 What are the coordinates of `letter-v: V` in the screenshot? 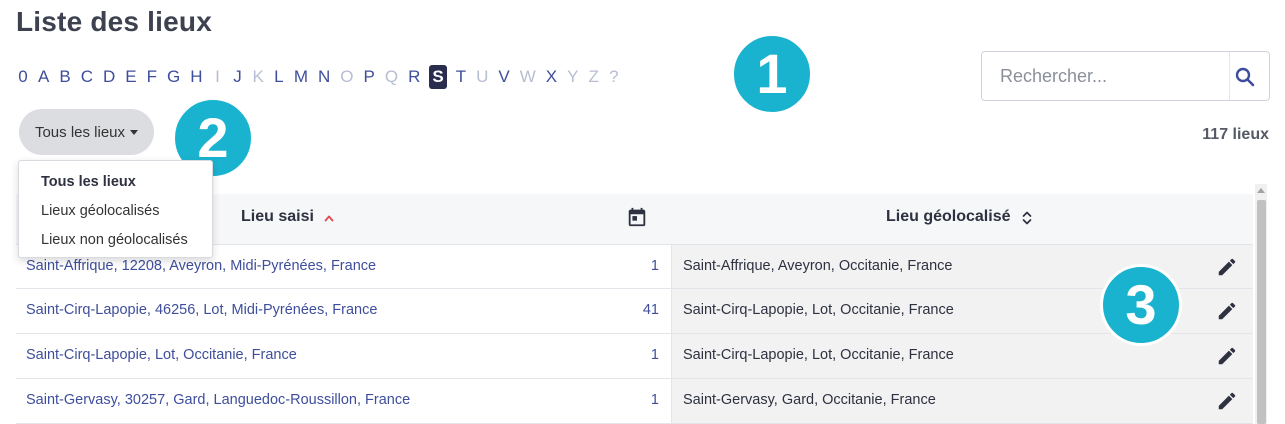 It's located at (503, 77).